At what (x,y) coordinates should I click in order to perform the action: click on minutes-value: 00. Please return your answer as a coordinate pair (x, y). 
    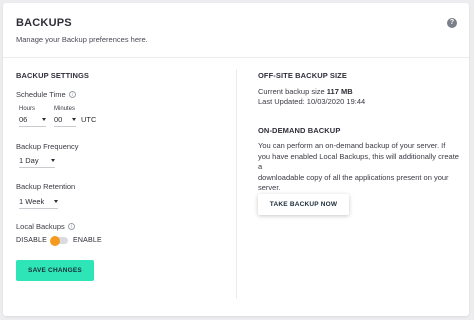
    Looking at the image, I should click on (58, 119).